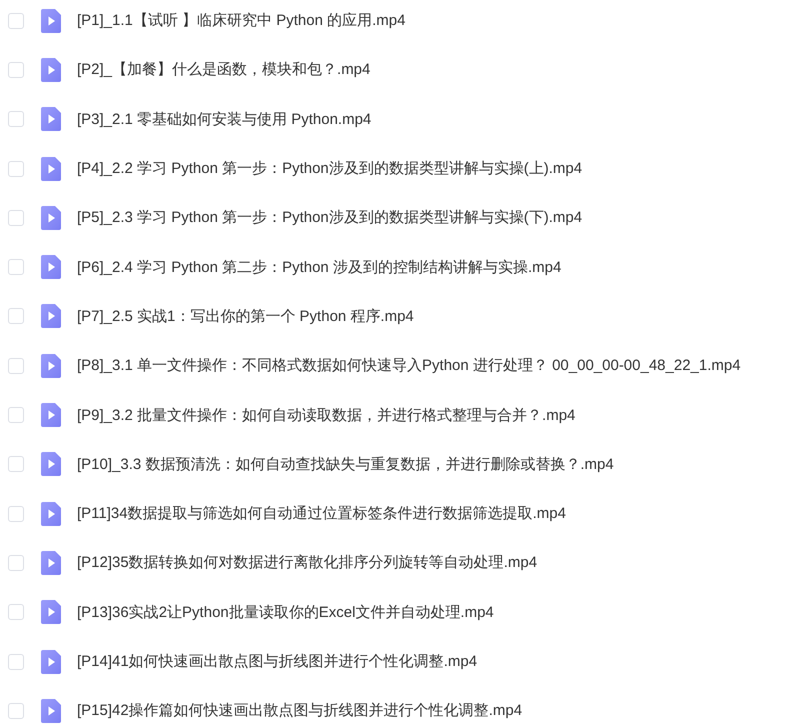 This screenshot has height=725, width=803. What do you see at coordinates (245, 316) in the screenshot?
I see `file-name: [P7]_2.5 实战1：写出你的第一个 Python 程序.mp4` at bounding box center [245, 316].